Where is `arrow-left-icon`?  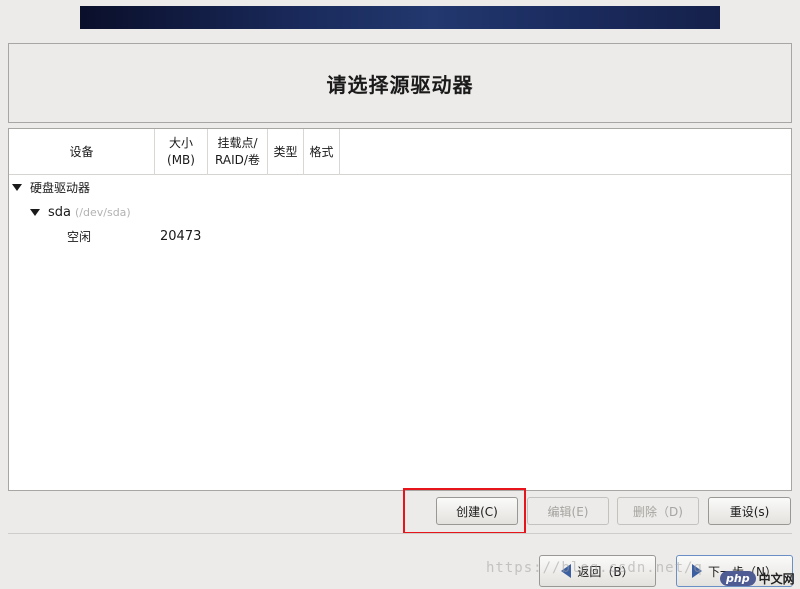
arrow-left-icon is located at coordinates (566, 571).